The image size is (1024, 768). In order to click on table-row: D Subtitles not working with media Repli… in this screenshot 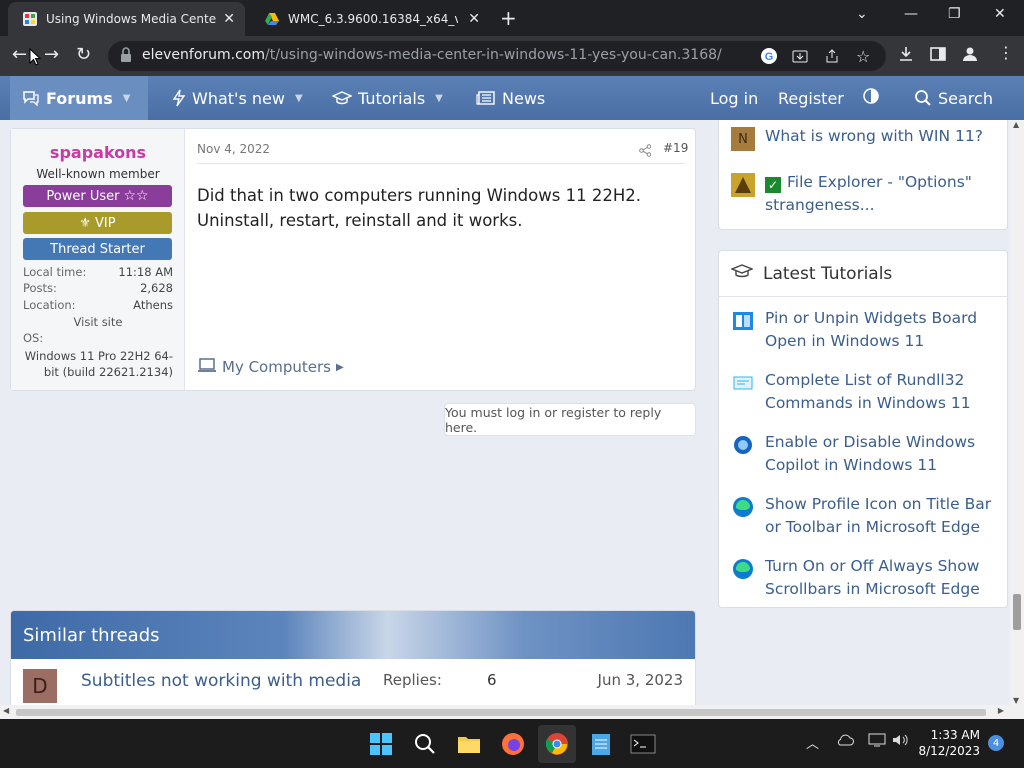, I will do `click(353, 682)`.